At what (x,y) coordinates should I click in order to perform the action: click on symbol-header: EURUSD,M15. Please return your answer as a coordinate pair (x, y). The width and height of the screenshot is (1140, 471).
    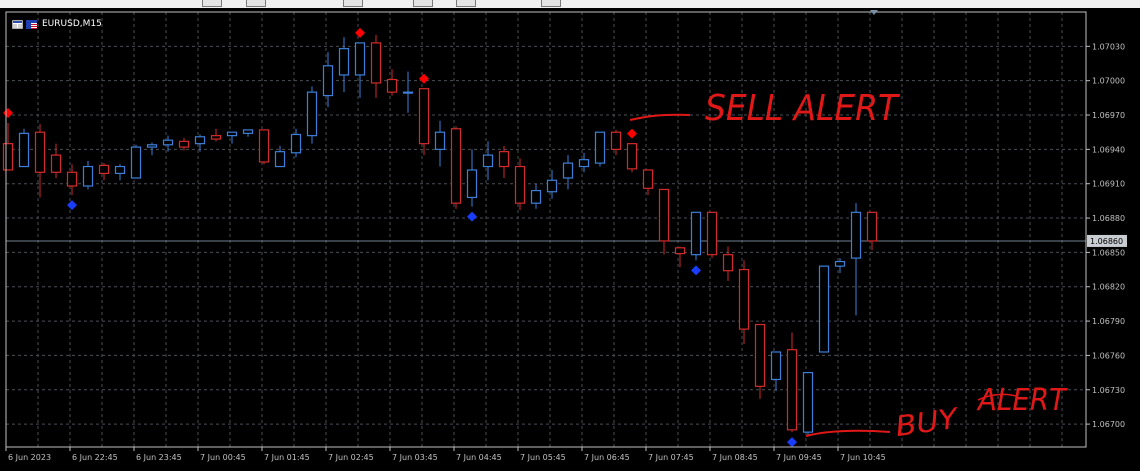
    Looking at the image, I should click on (57, 24).